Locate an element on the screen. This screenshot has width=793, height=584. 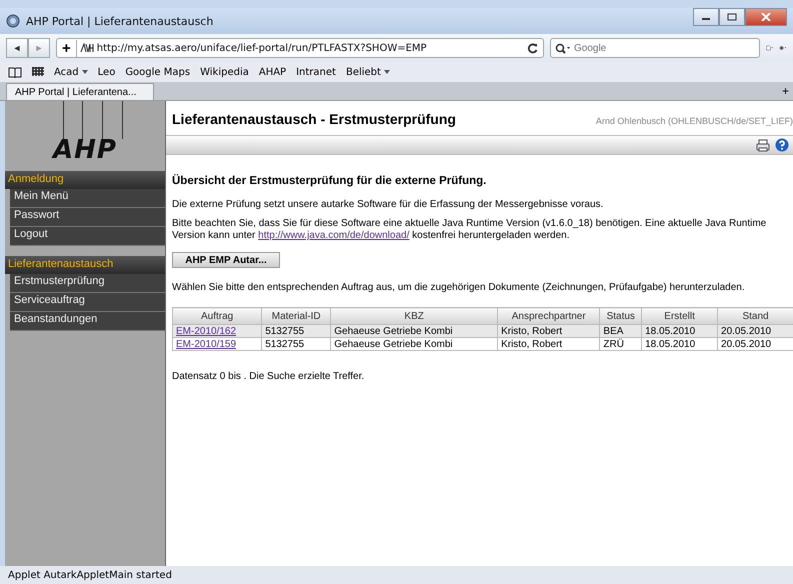
column-header: Ansprechpartner is located at coordinates (549, 316).